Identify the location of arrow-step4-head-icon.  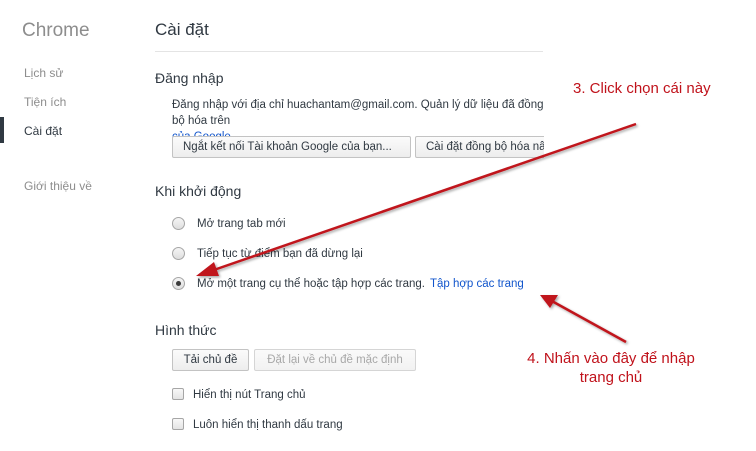
(549, 301).